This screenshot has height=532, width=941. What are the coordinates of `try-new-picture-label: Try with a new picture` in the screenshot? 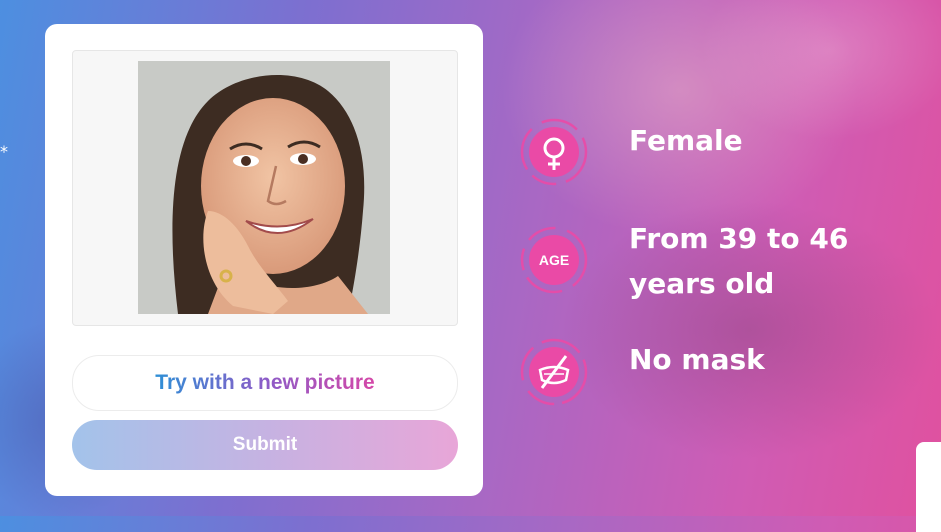 It's located at (265, 382).